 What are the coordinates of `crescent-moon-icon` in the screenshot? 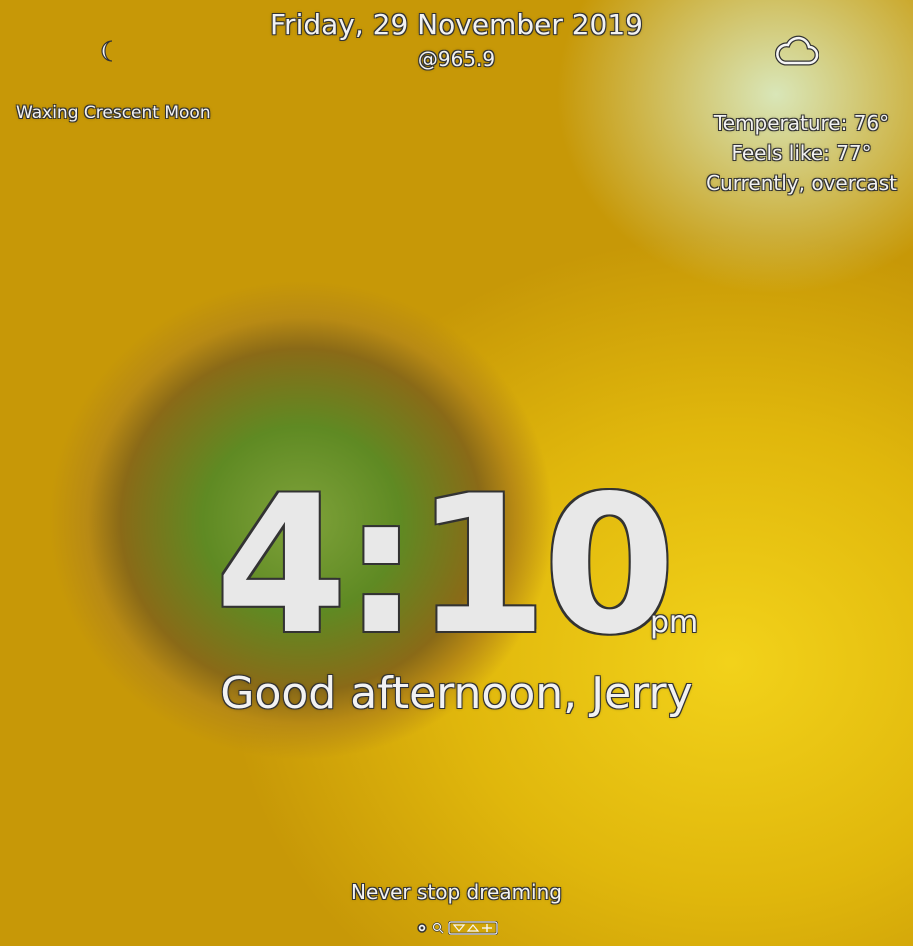 It's located at (107, 51).